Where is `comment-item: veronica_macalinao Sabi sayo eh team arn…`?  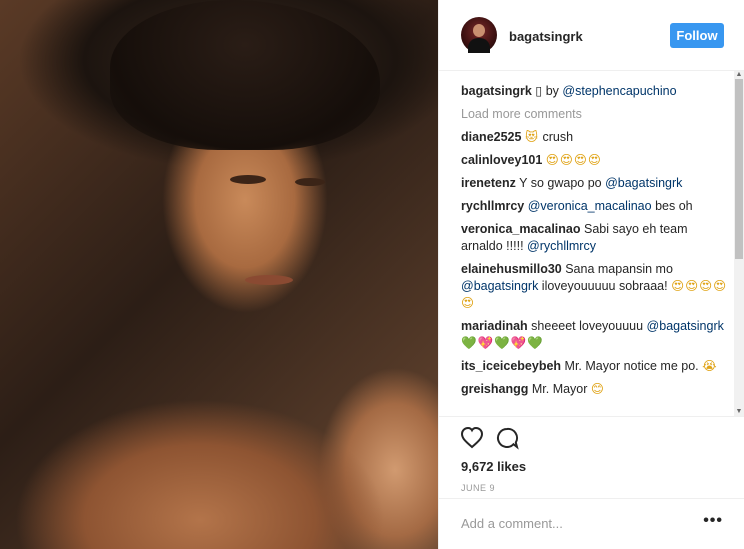
comment-item: veronica_macalinao Sabi sayo eh team arn… is located at coordinates (596, 238).